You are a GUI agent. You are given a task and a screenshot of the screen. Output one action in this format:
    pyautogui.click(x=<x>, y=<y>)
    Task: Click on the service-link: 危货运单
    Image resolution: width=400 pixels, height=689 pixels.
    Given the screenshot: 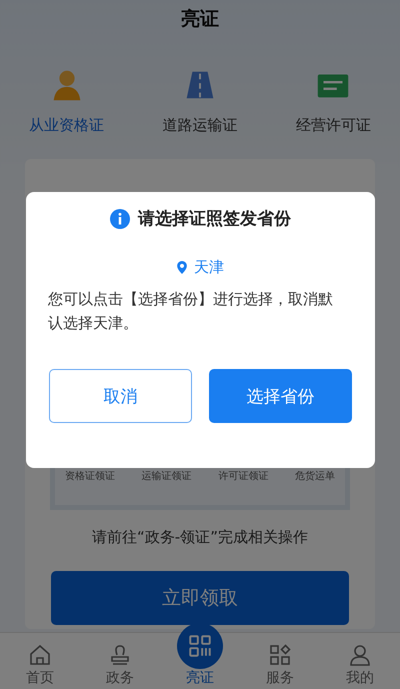 What is the action you would take?
    pyautogui.click(x=314, y=476)
    